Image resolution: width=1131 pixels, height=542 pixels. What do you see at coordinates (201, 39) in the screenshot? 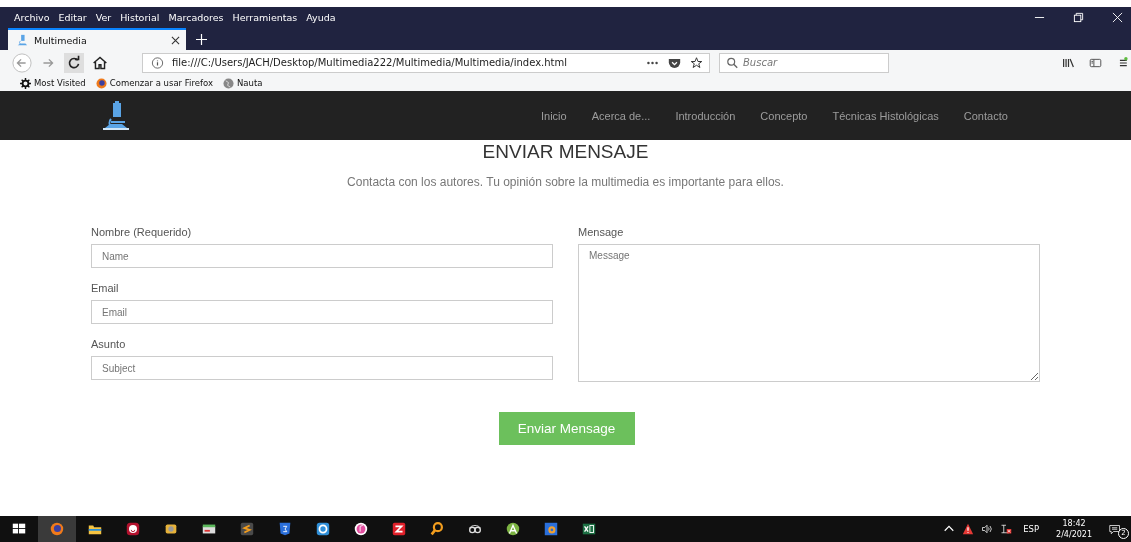
I see `new-tab-icon` at bounding box center [201, 39].